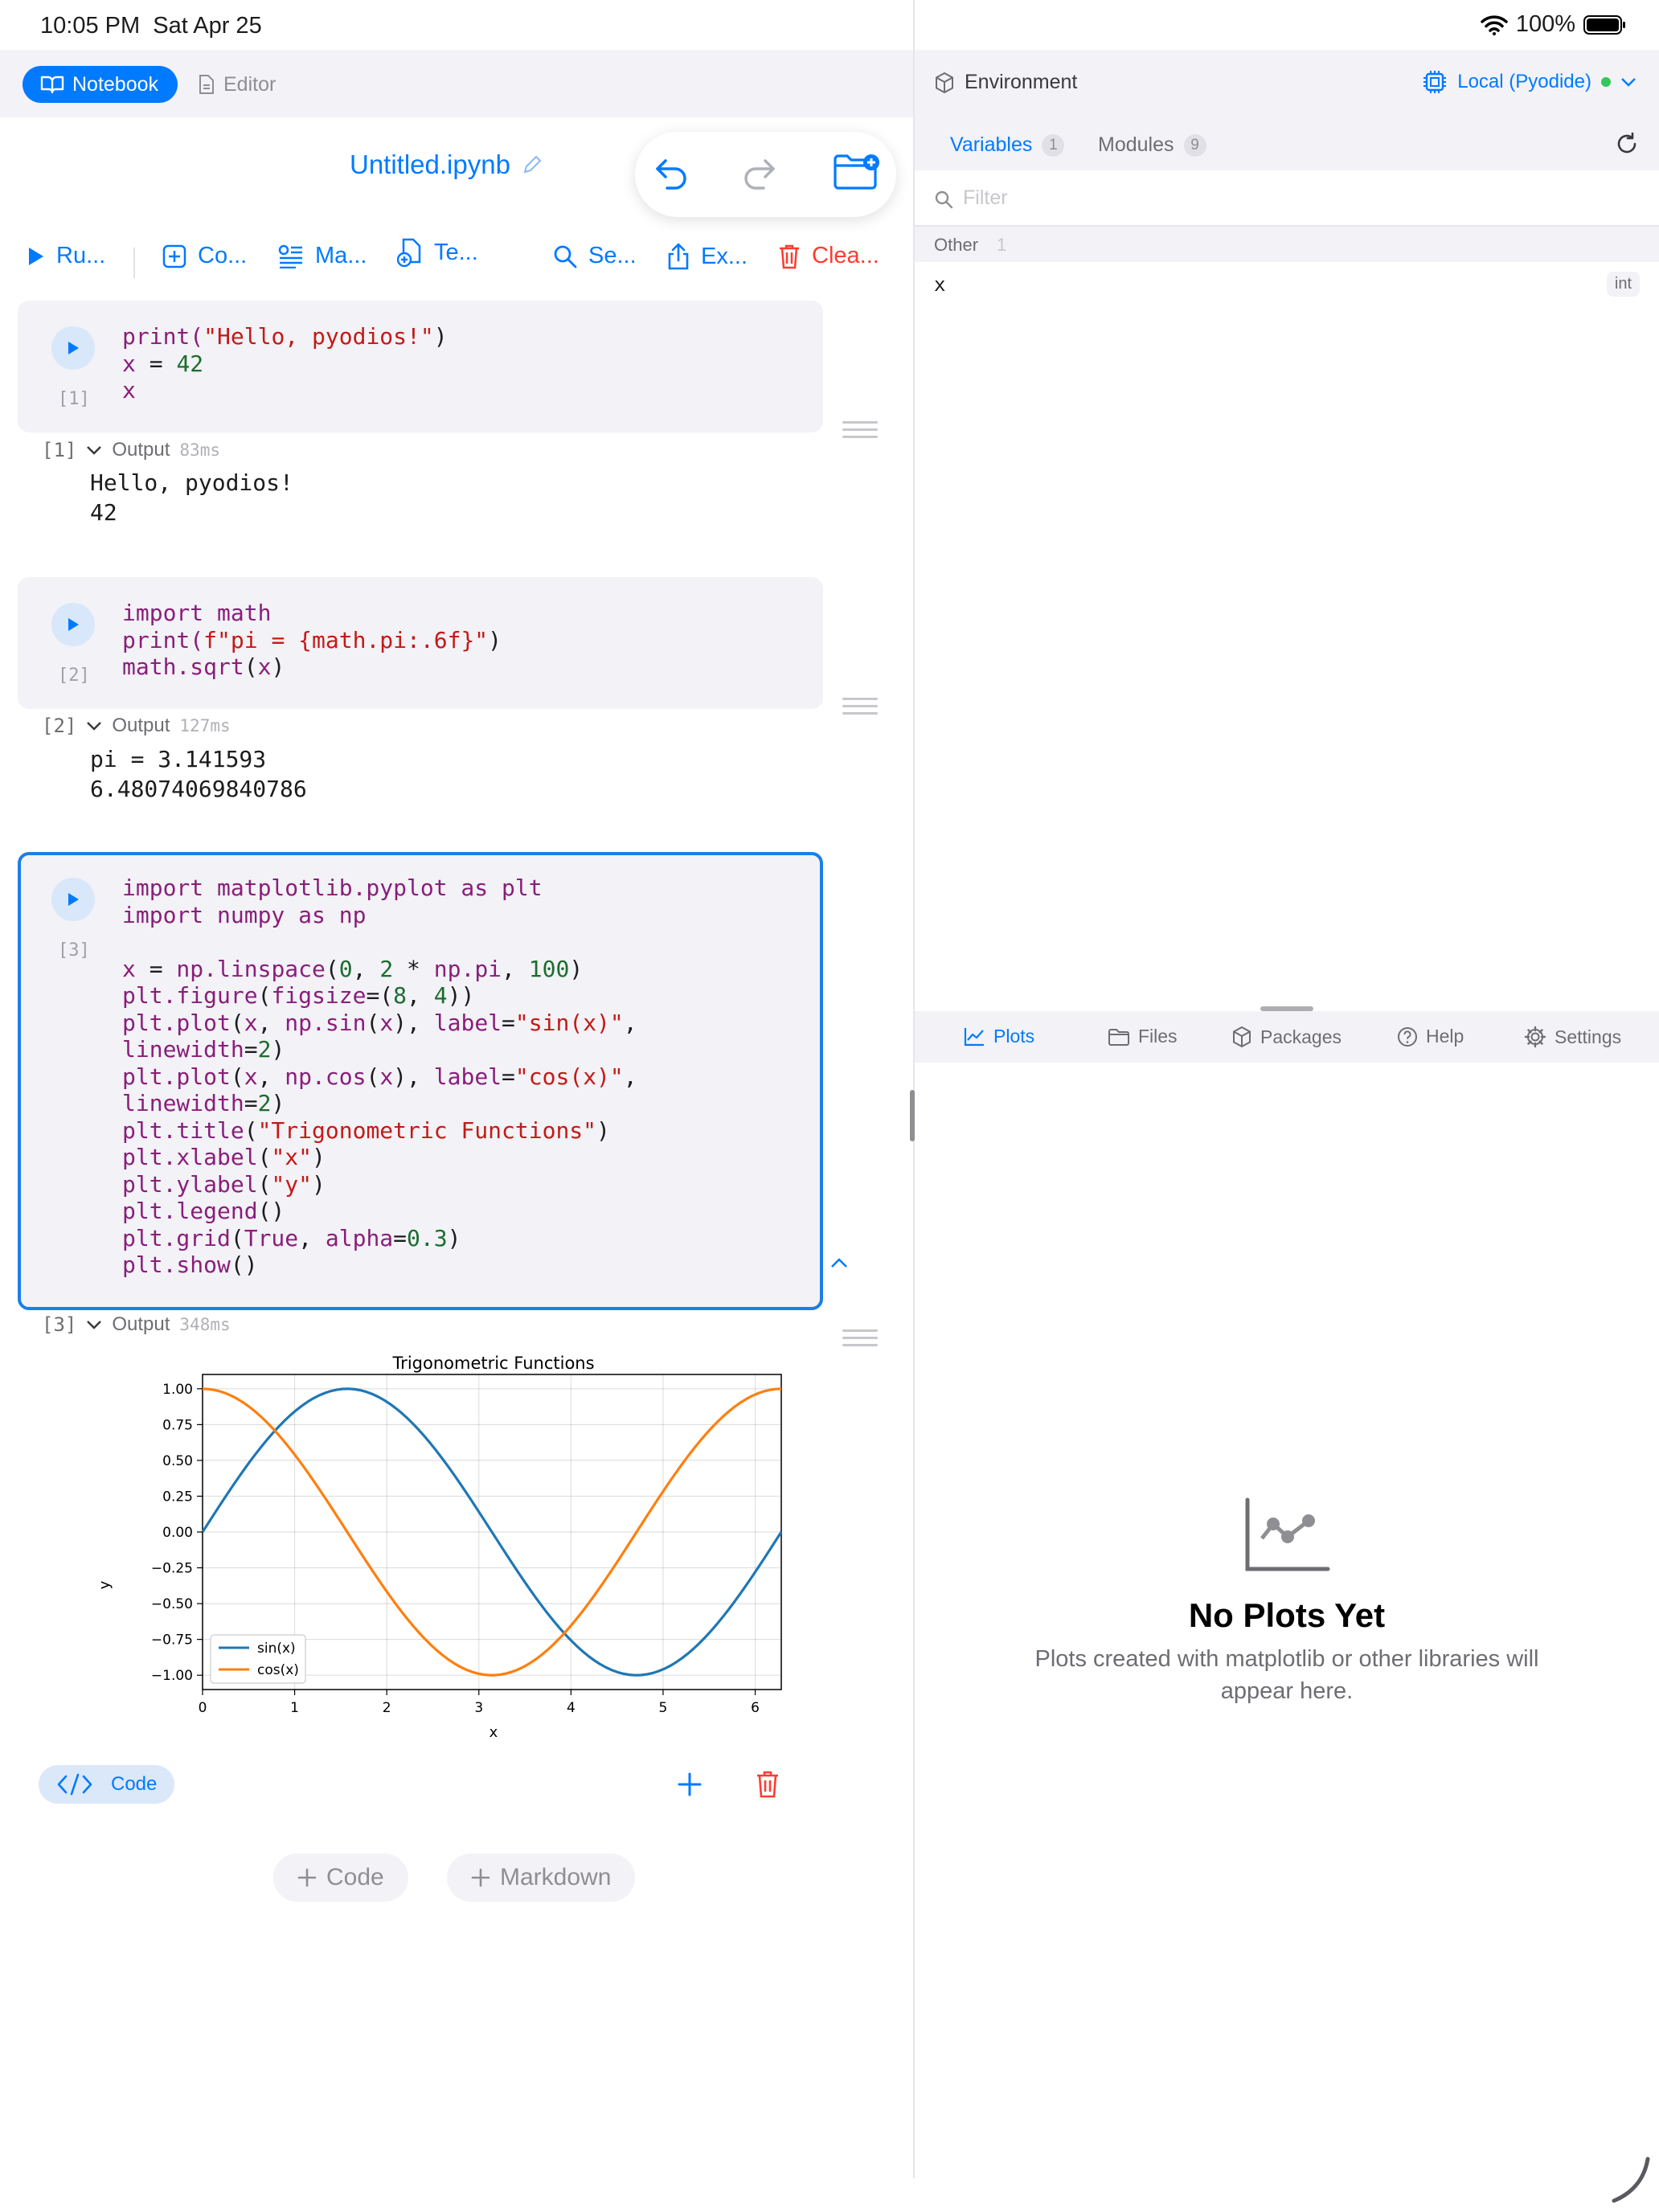  What do you see at coordinates (541, 1878) in the screenshot?
I see `add-markdown-button: Markdown` at bounding box center [541, 1878].